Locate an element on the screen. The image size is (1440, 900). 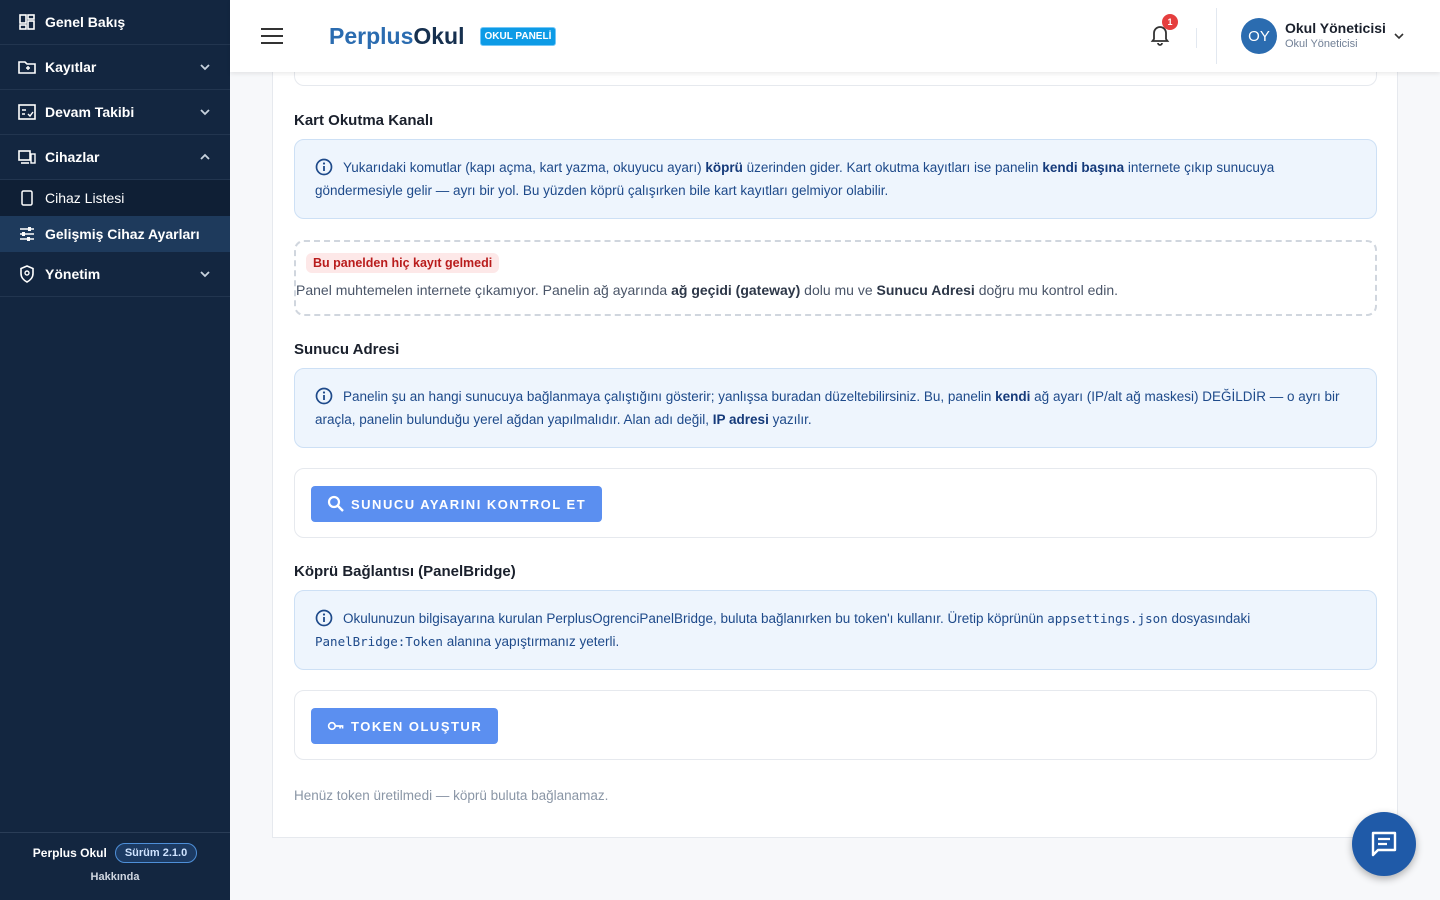
sliders-icon is located at coordinates (27, 234).